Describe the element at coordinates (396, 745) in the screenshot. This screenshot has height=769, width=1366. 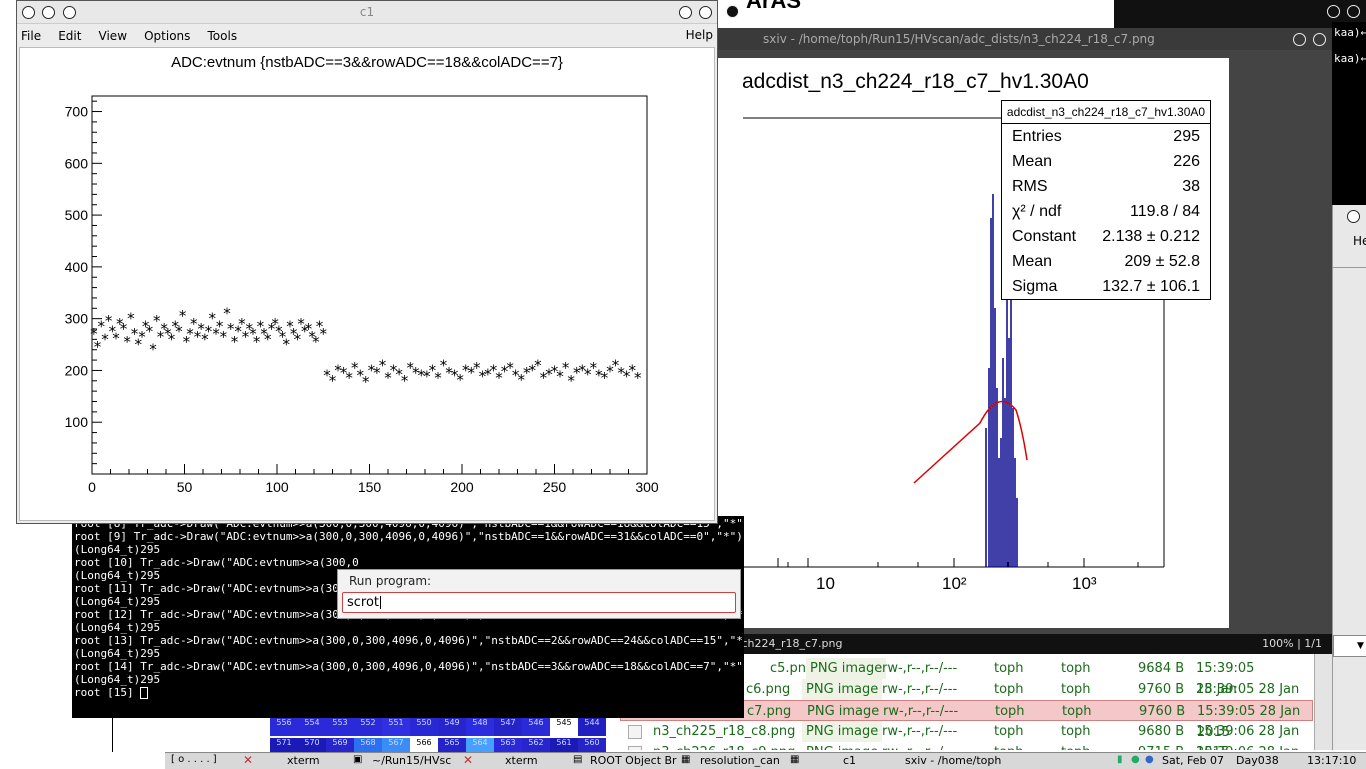
I see `heatmap-cell: 567` at that location.